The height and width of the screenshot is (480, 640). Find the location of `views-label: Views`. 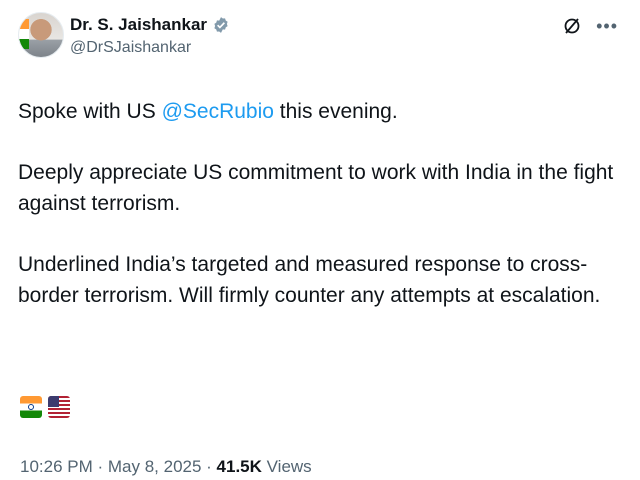

views-label: Views is located at coordinates (286, 466).